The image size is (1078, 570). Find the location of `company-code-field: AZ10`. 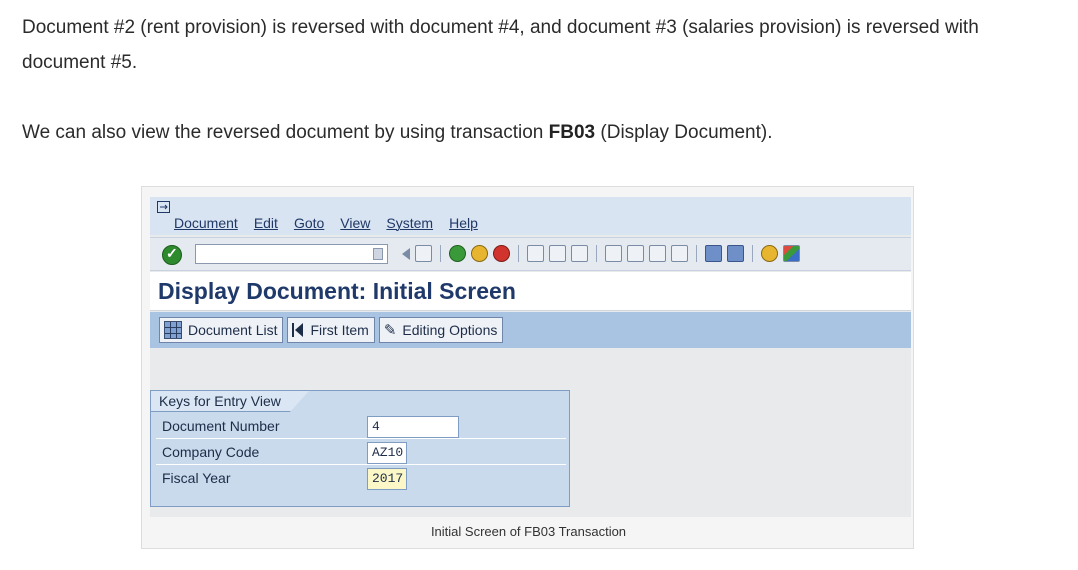

company-code-field: AZ10 is located at coordinates (387, 453).